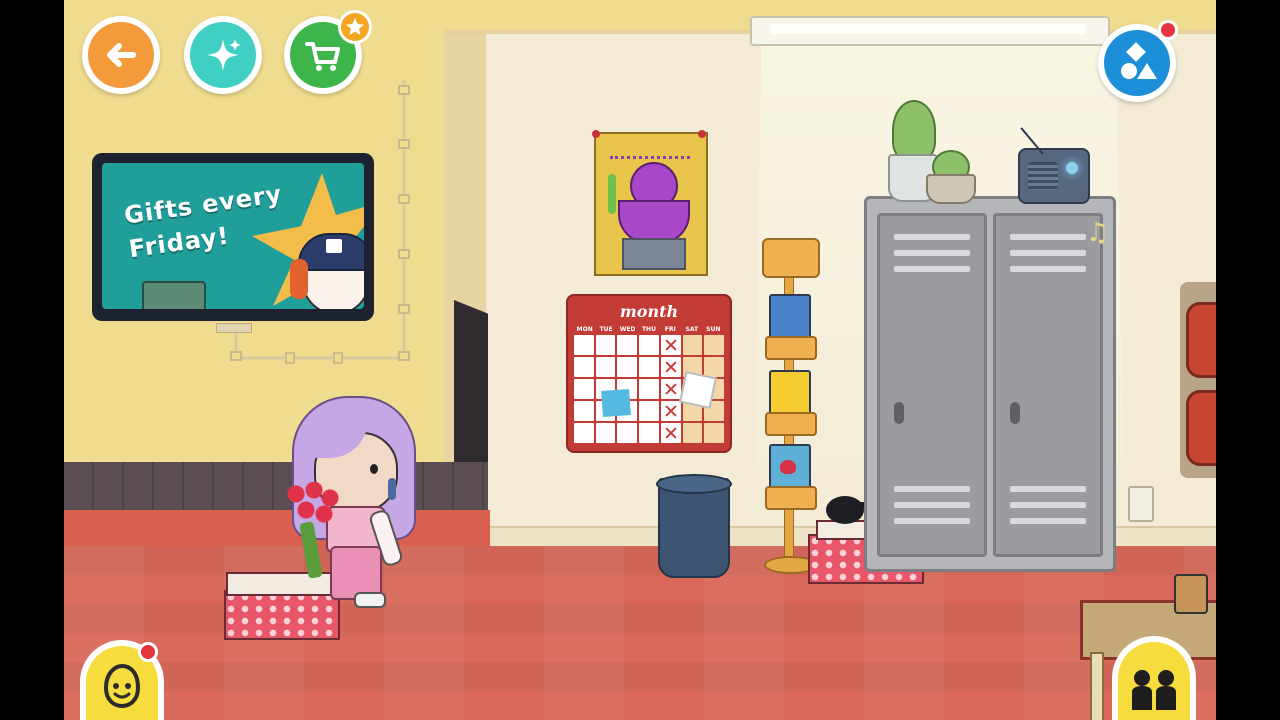 The image size is (1280, 720). I want to click on poster-green-stick, so click(612, 194).